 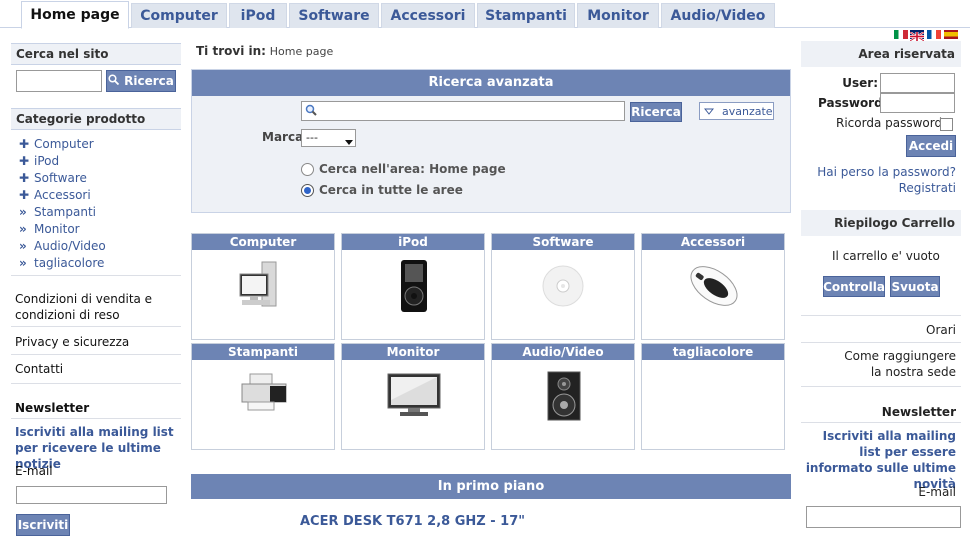 I want to click on monitor-image, so click(x=414, y=394).